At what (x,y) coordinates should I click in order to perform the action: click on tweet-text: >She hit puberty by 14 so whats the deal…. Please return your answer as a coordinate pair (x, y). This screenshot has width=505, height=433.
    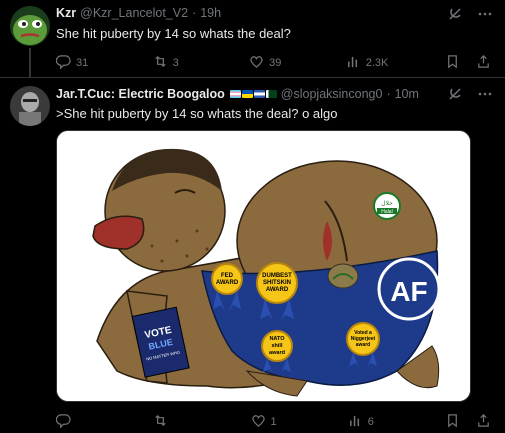
    Looking at the image, I should click on (197, 113).